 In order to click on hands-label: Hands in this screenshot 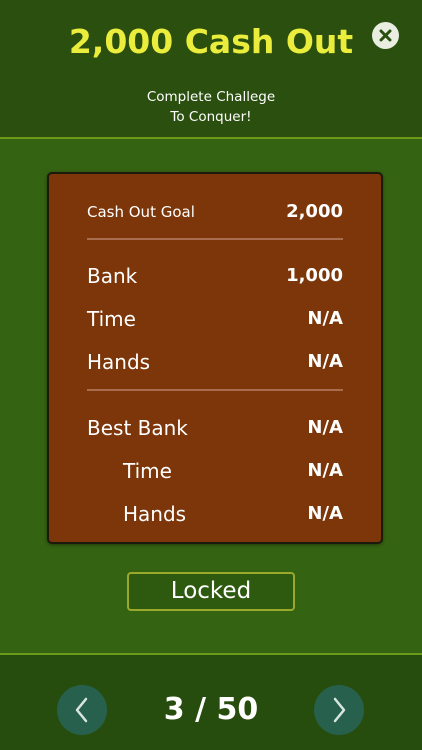, I will do `click(119, 362)`.